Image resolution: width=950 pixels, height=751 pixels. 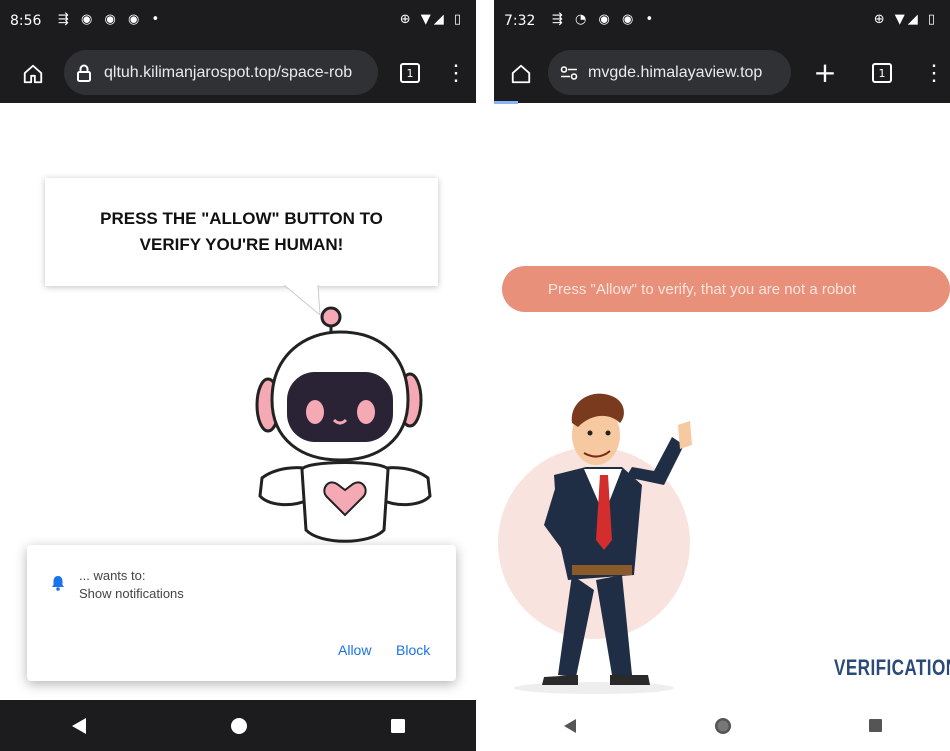 I want to click on url-field: qltuh.kilimanjarospot.top/space-rob, so click(x=221, y=72).